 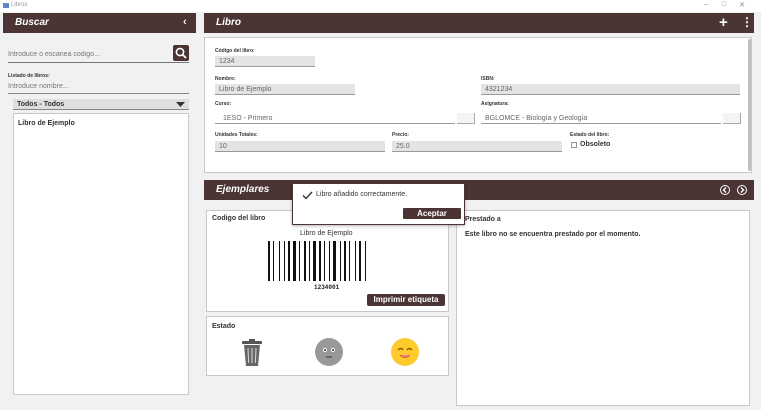 I want to click on minimize-icon: –, so click(x=706, y=4).